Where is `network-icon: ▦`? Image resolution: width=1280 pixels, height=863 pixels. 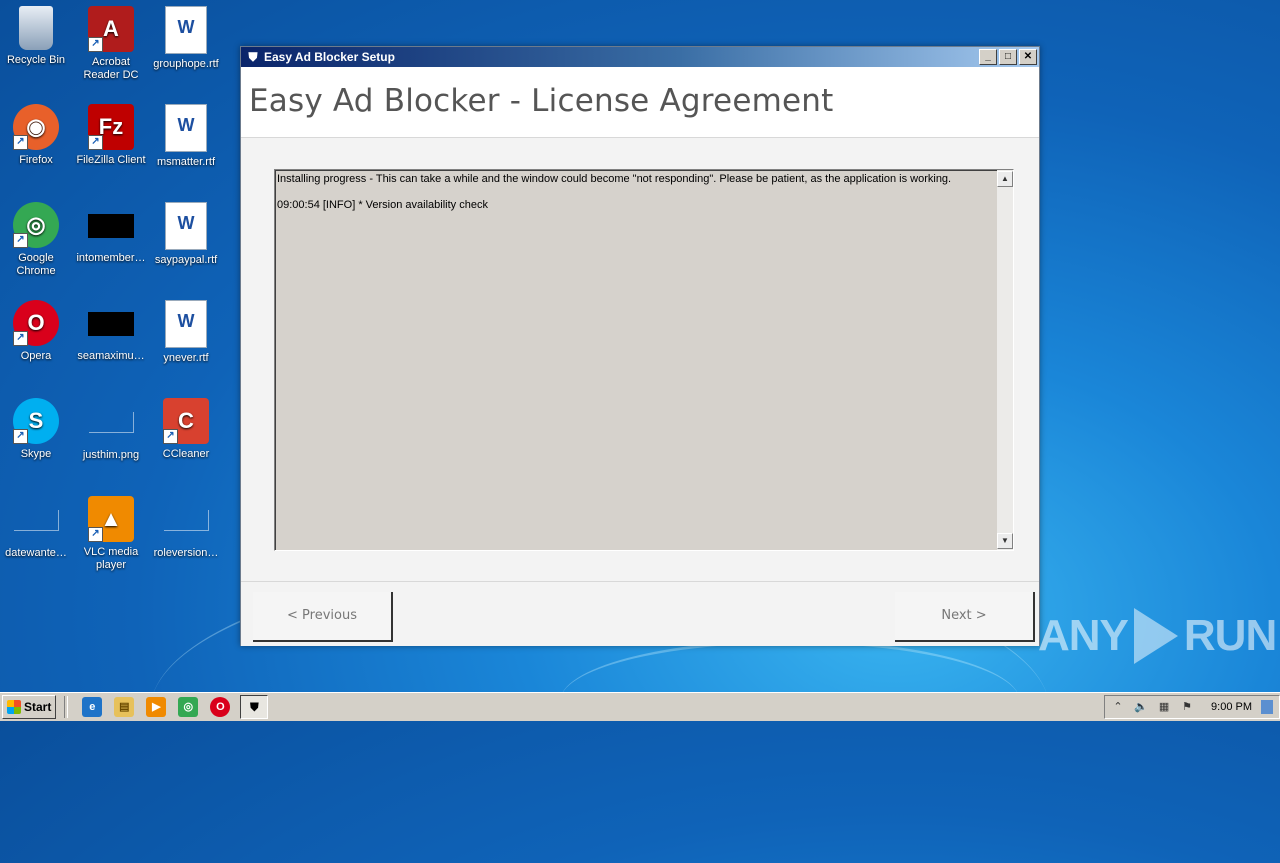
network-icon: ▦ is located at coordinates (1164, 707).